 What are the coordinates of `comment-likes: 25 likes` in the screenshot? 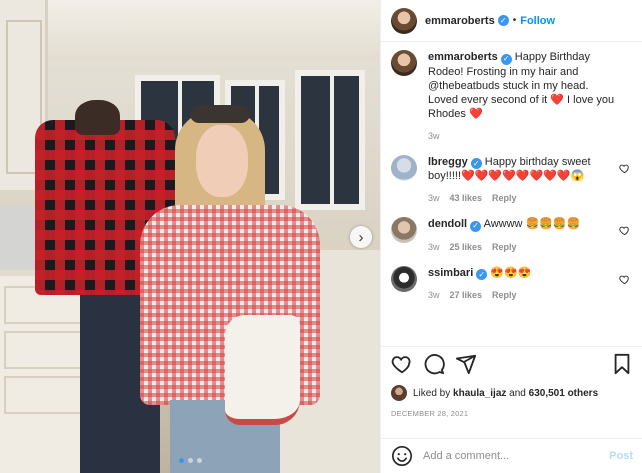 It's located at (466, 247).